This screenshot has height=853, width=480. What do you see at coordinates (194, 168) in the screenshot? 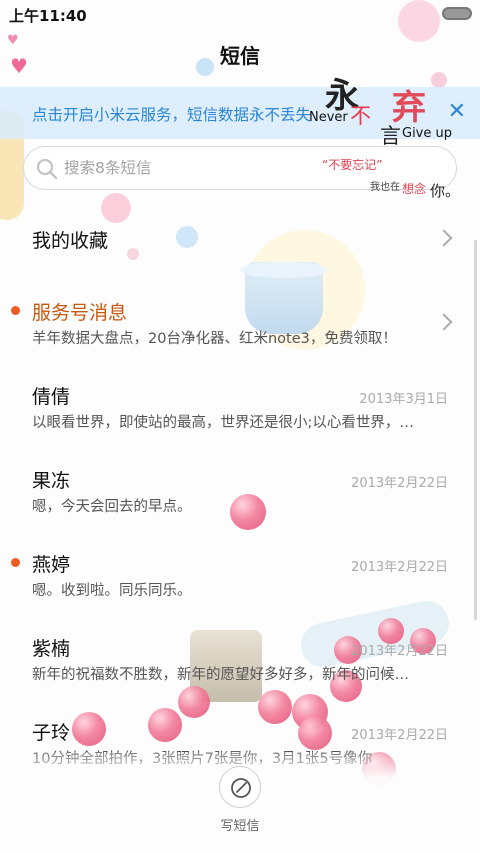
I see `search-input` at bounding box center [194, 168].